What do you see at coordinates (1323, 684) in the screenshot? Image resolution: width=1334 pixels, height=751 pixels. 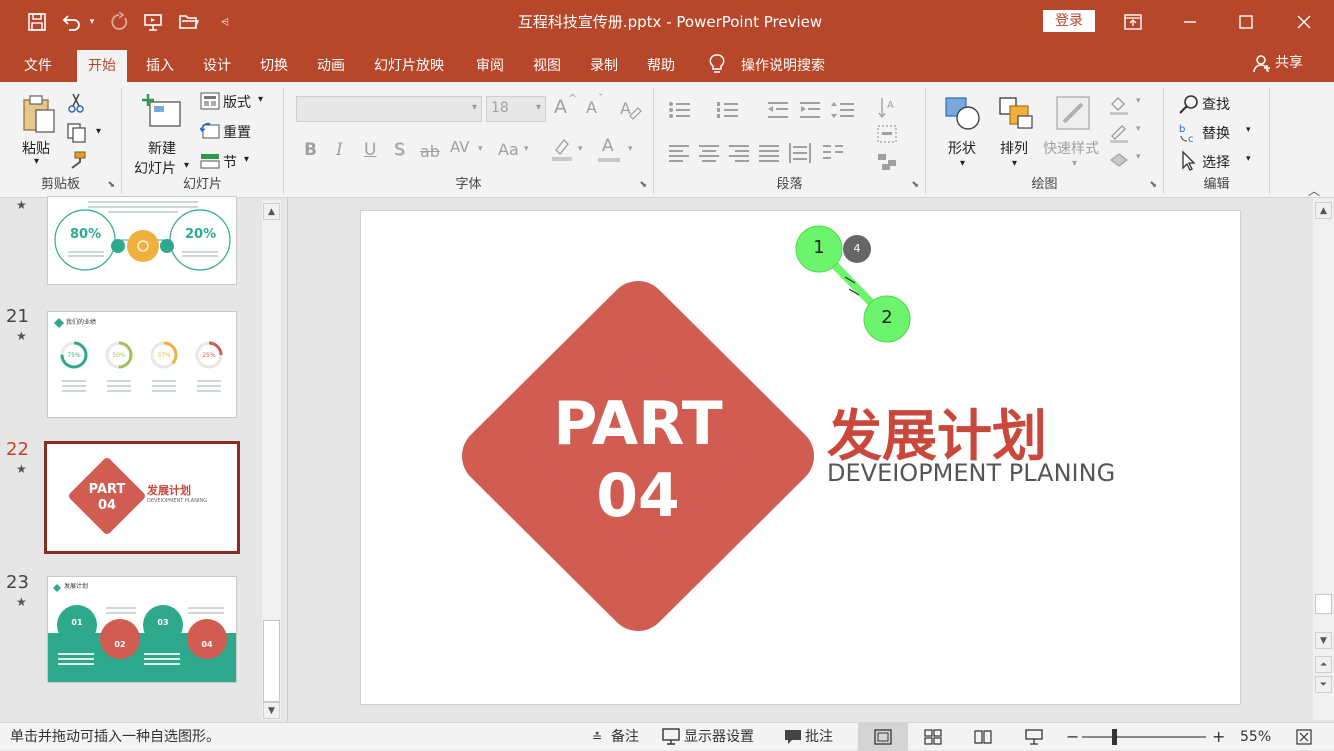 I see `next-slide-icon: ⏷` at bounding box center [1323, 684].